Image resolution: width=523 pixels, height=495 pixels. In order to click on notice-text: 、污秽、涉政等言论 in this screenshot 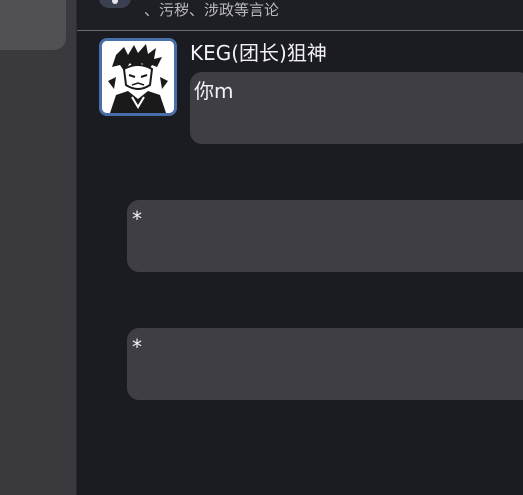, I will do `click(212, 10)`.